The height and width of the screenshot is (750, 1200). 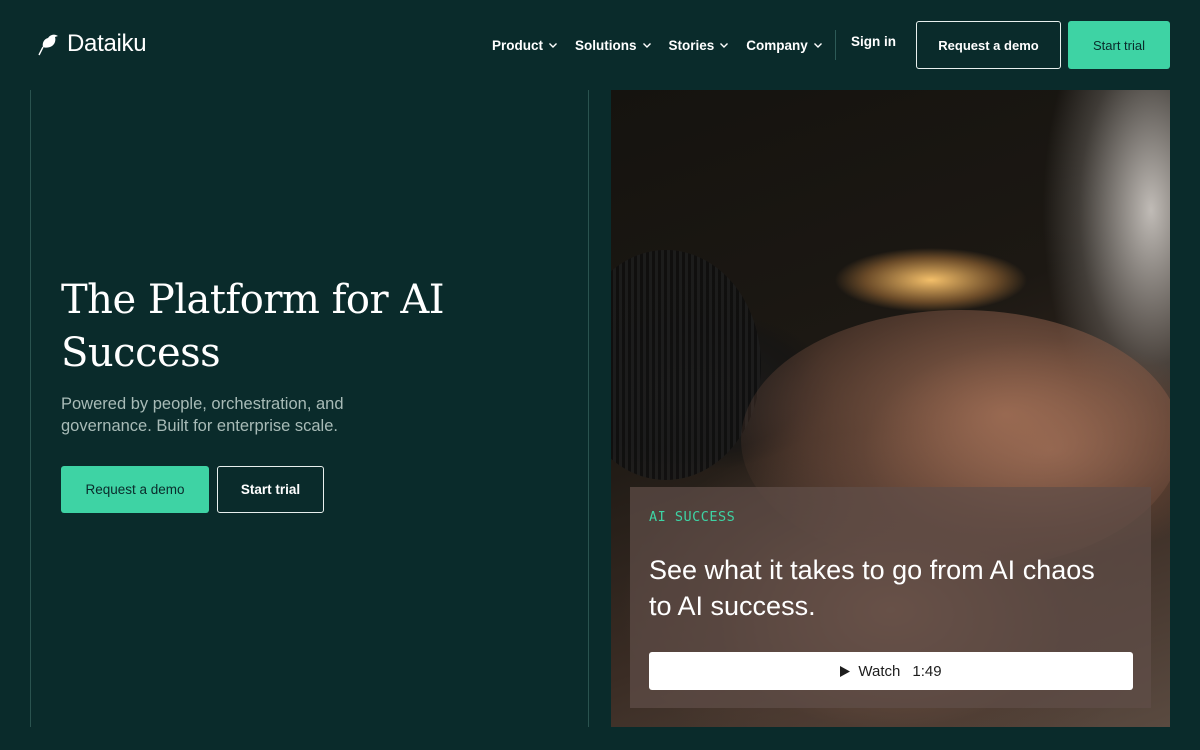 What do you see at coordinates (1119, 45) in the screenshot?
I see `nav-start-trial-button: Start trial` at bounding box center [1119, 45].